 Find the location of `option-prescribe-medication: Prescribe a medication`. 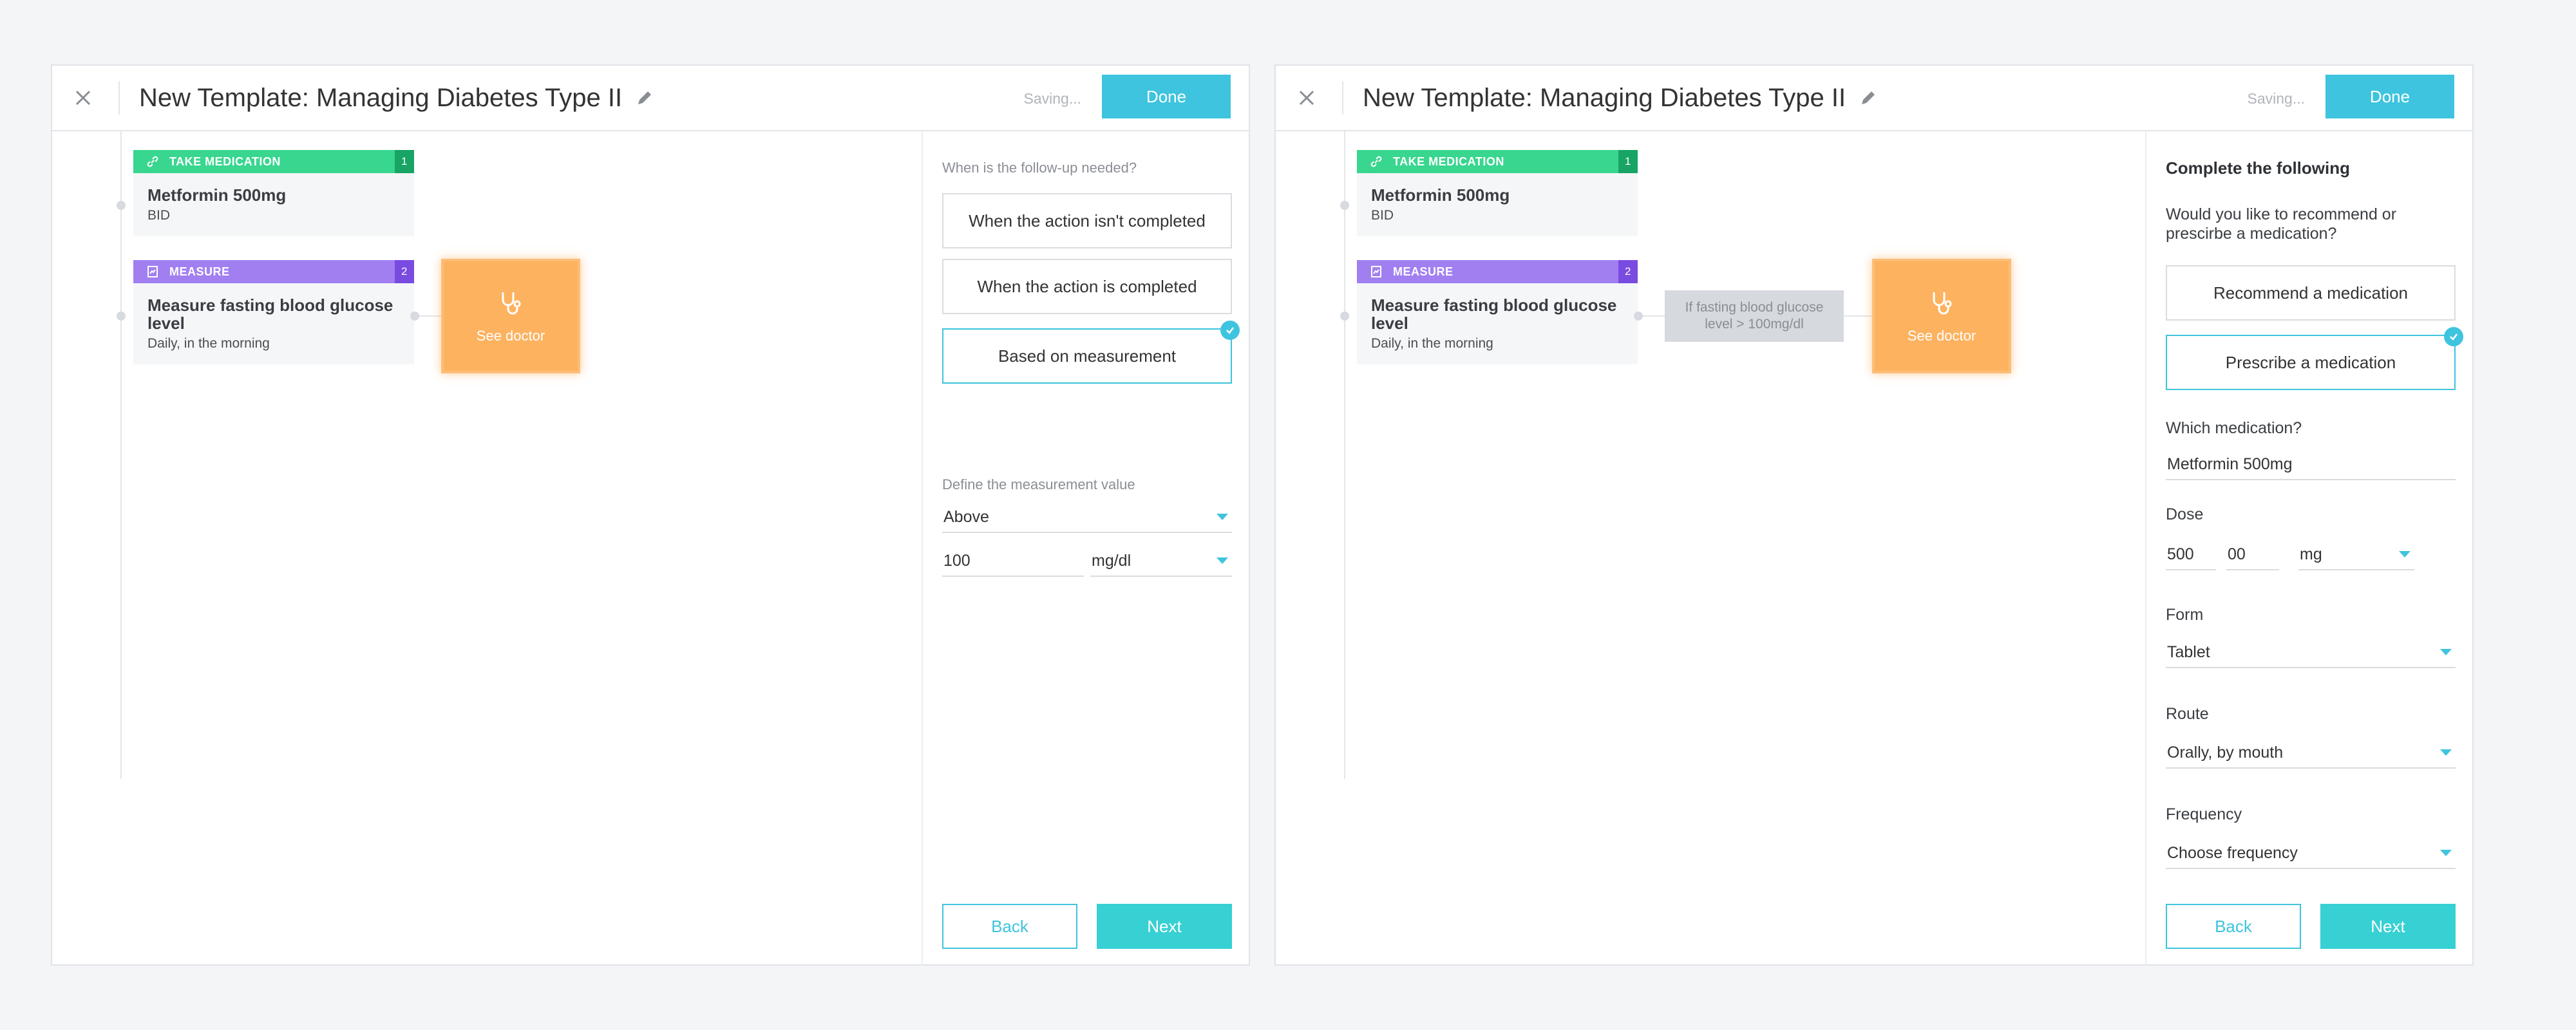

option-prescribe-medication: Prescribe a medication is located at coordinates (2314, 359).